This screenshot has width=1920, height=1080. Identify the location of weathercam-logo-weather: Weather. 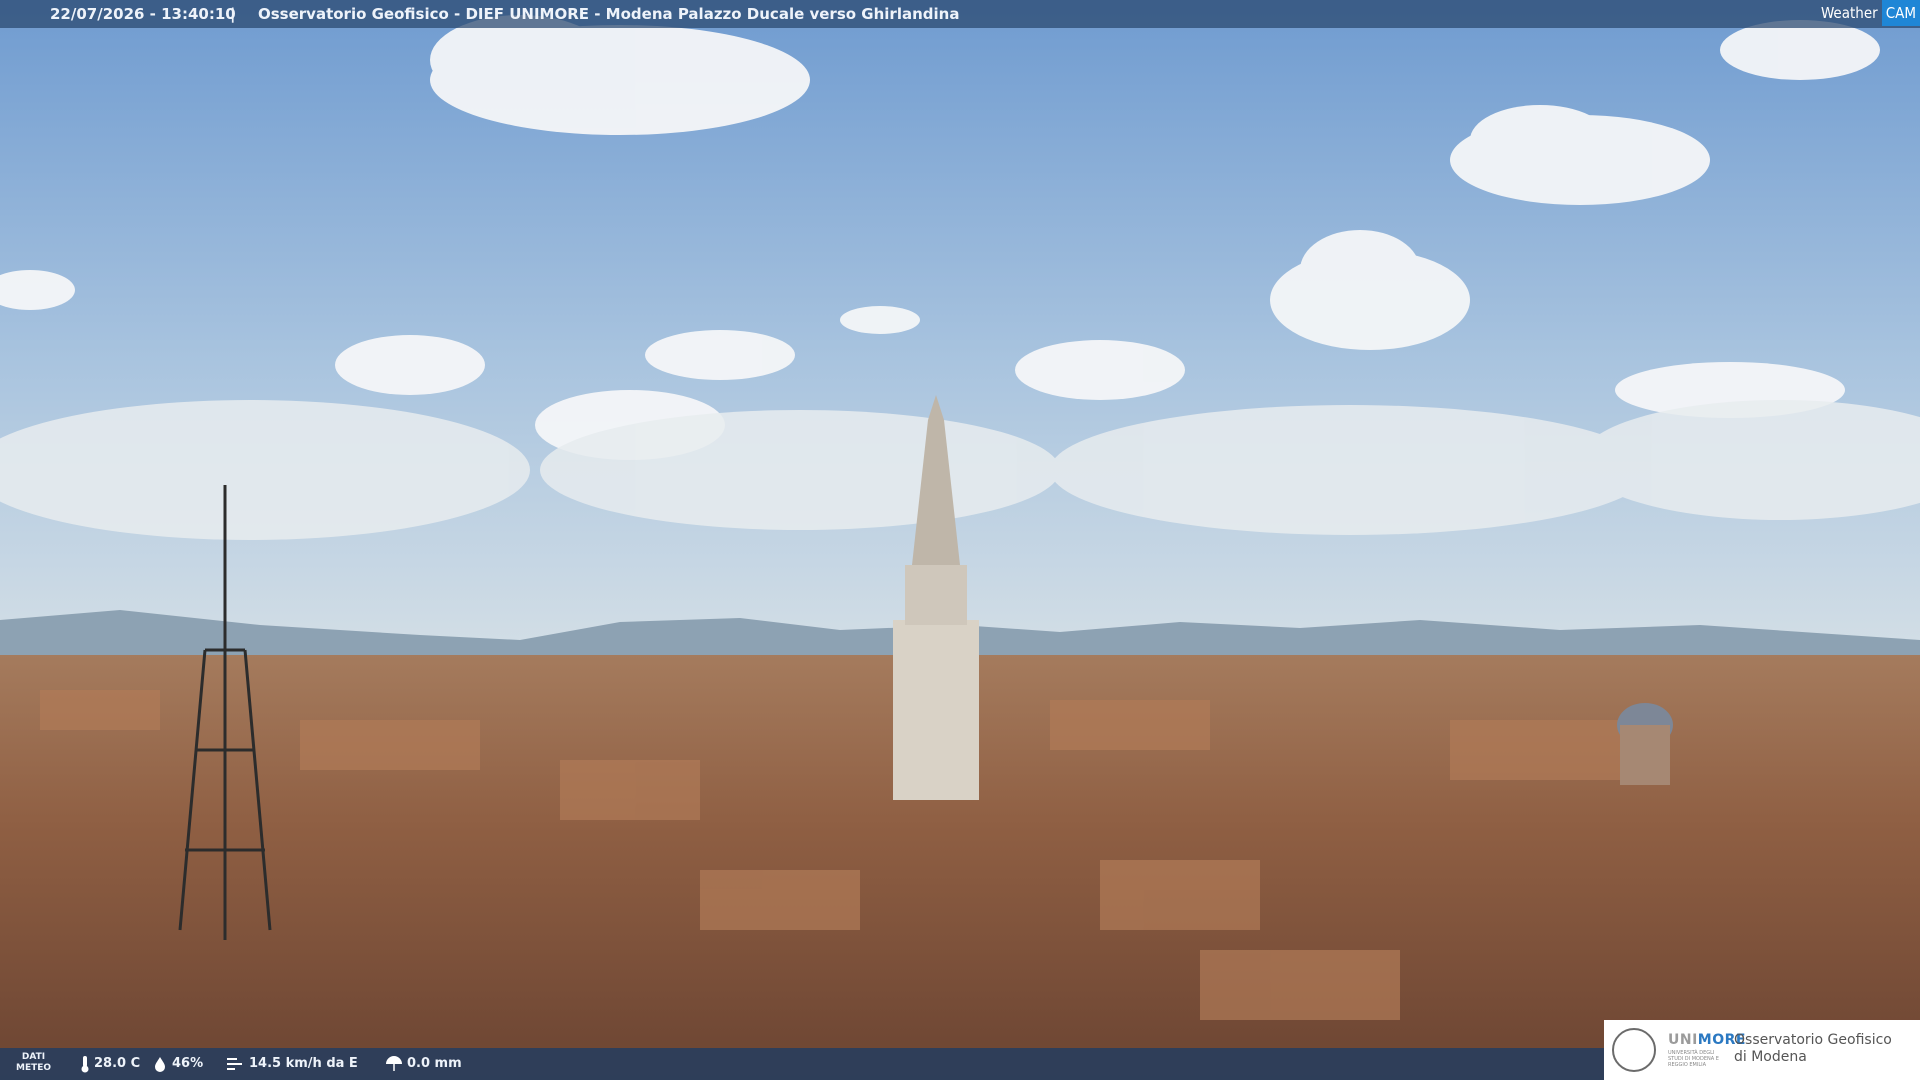
(1849, 13).